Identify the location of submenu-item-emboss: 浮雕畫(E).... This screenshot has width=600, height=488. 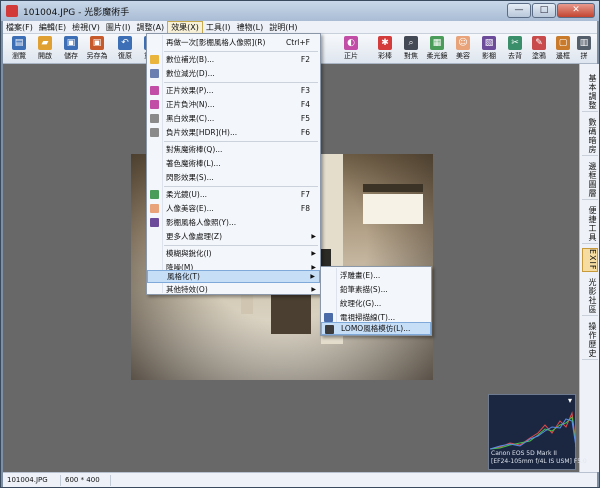
(376, 275).